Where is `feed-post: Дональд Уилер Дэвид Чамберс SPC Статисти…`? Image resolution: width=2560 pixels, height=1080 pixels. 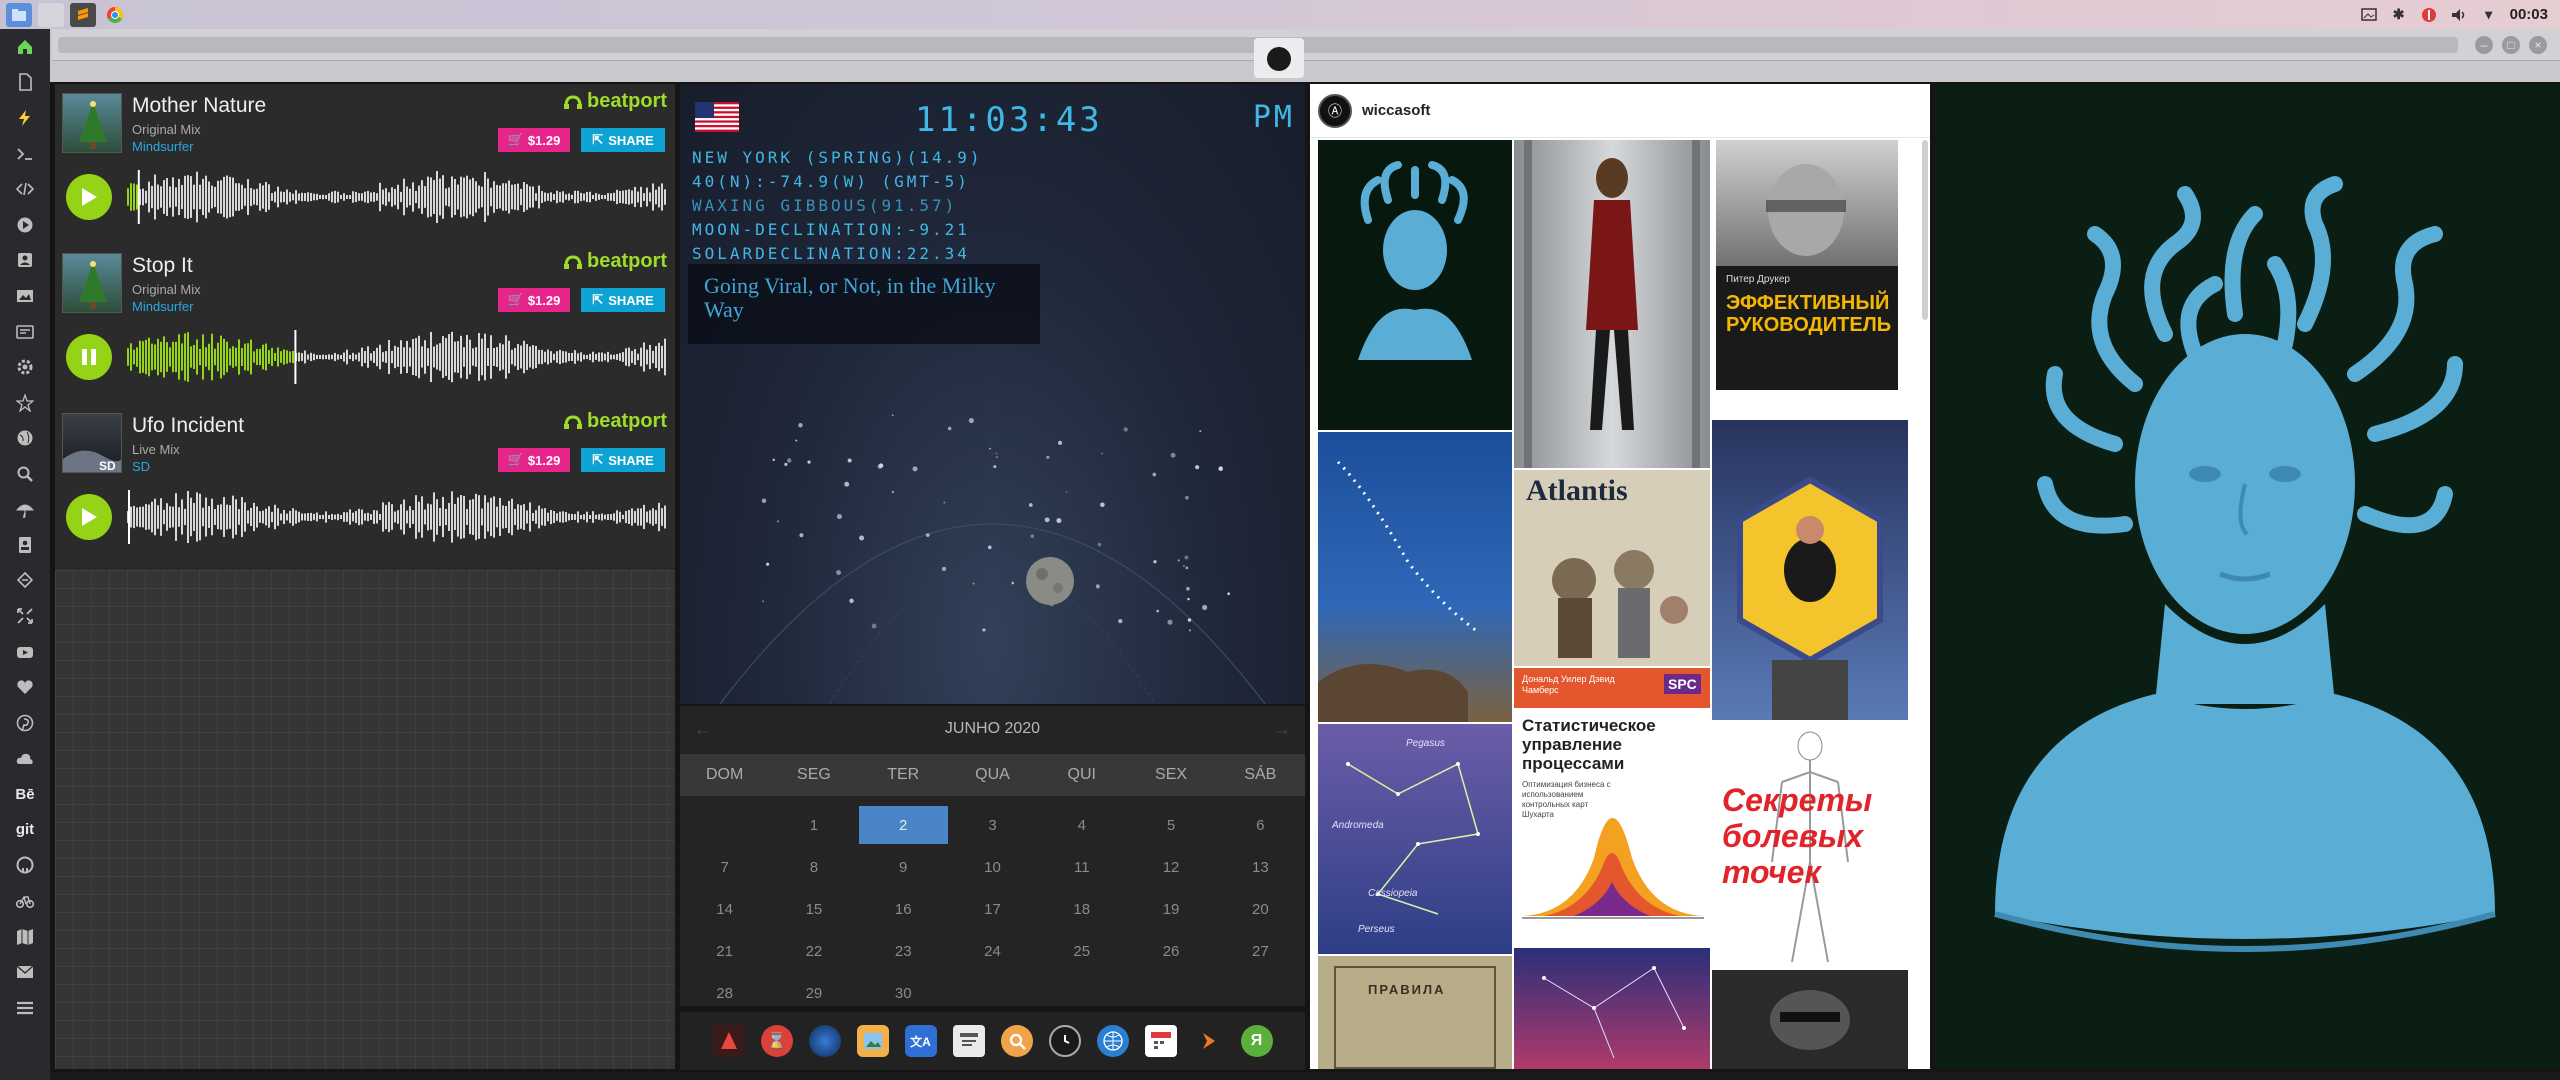
feed-post: Дональд Уилер Дэвид Чамберс SPC Статисти… is located at coordinates (1612, 807).